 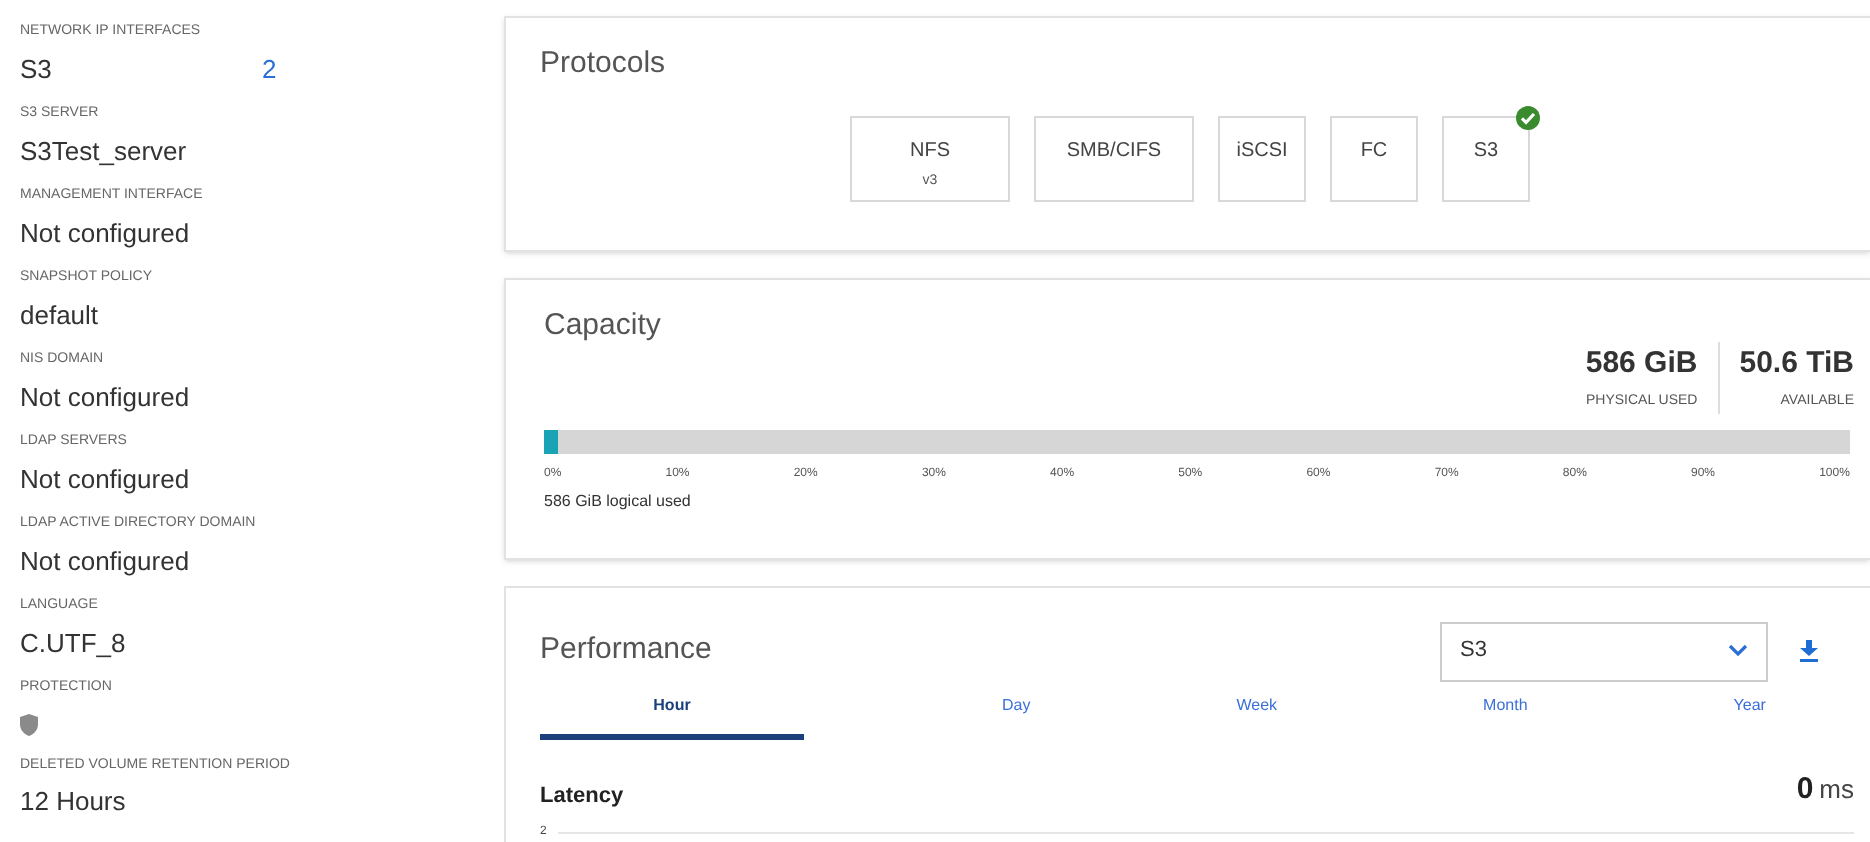 What do you see at coordinates (582, 796) in the screenshot?
I see `metric-title: Latency` at bounding box center [582, 796].